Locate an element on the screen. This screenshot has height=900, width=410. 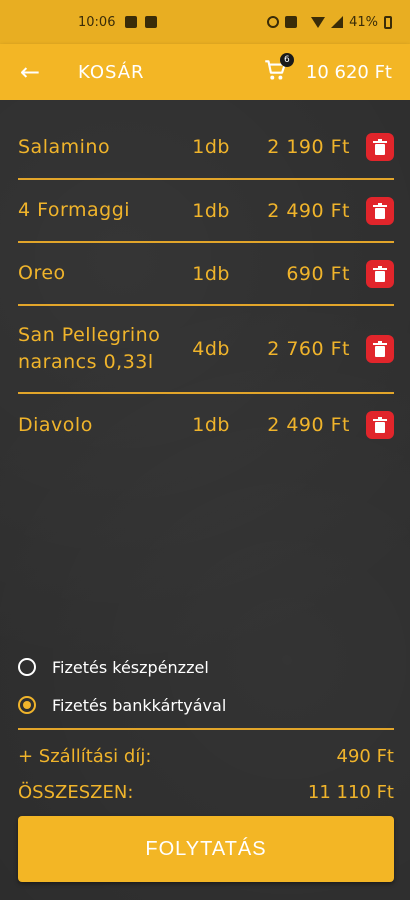
item-price: 690 Ft is located at coordinates (318, 273).